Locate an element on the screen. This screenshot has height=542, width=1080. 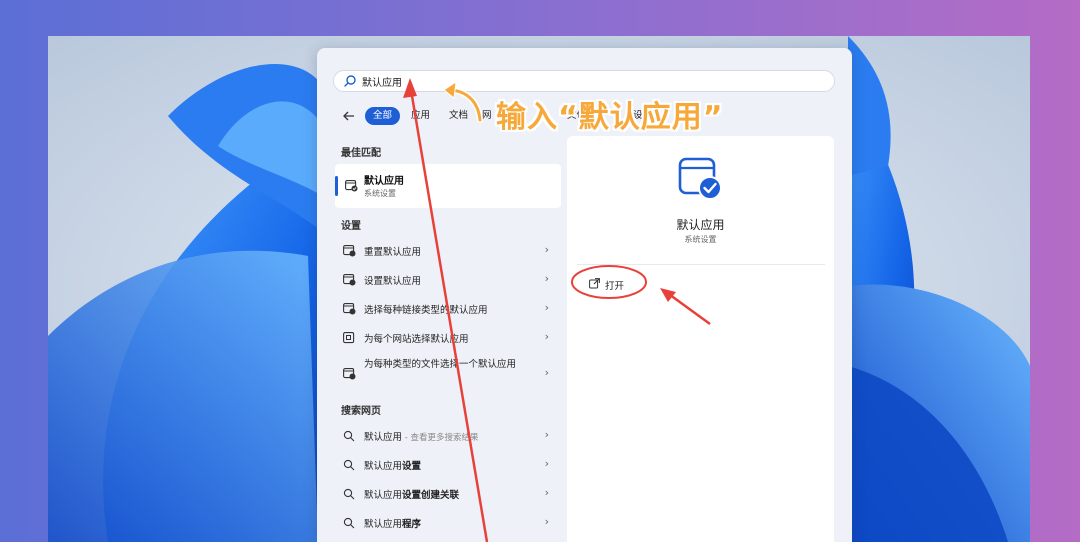
web-result-item: 默认应用设置创建关联 › is located at coordinates (448, 494).